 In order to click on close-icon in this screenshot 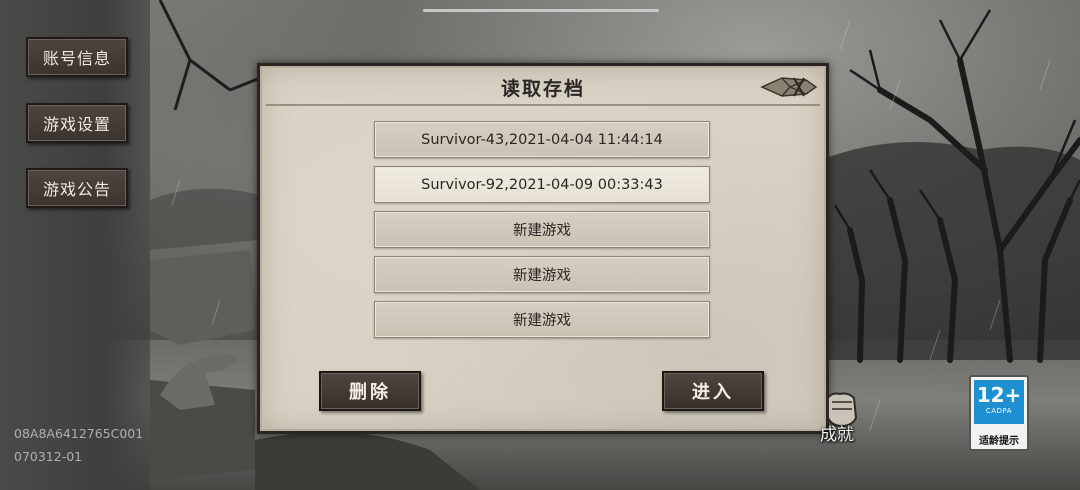, I will do `click(789, 87)`.